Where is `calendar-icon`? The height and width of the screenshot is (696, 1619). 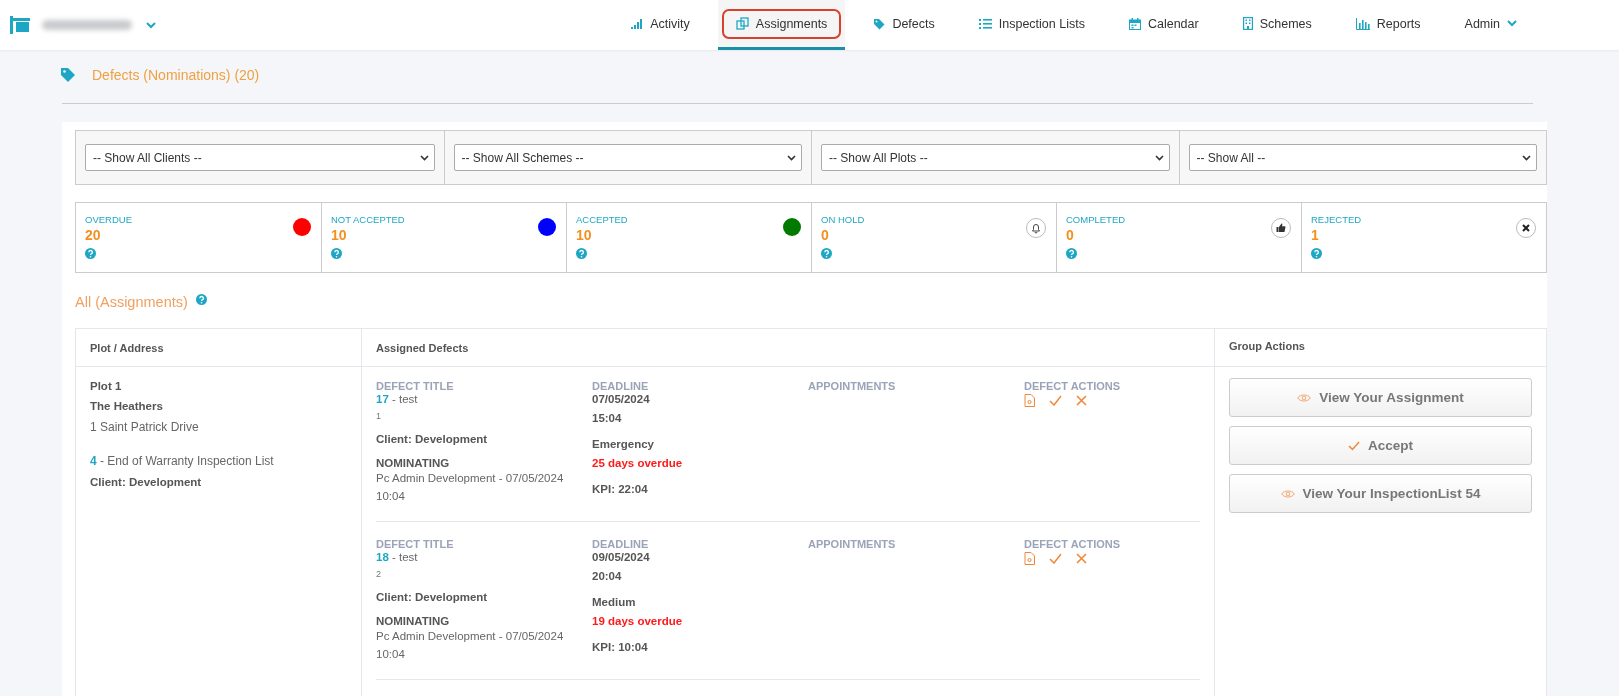 calendar-icon is located at coordinates (1134, 23).